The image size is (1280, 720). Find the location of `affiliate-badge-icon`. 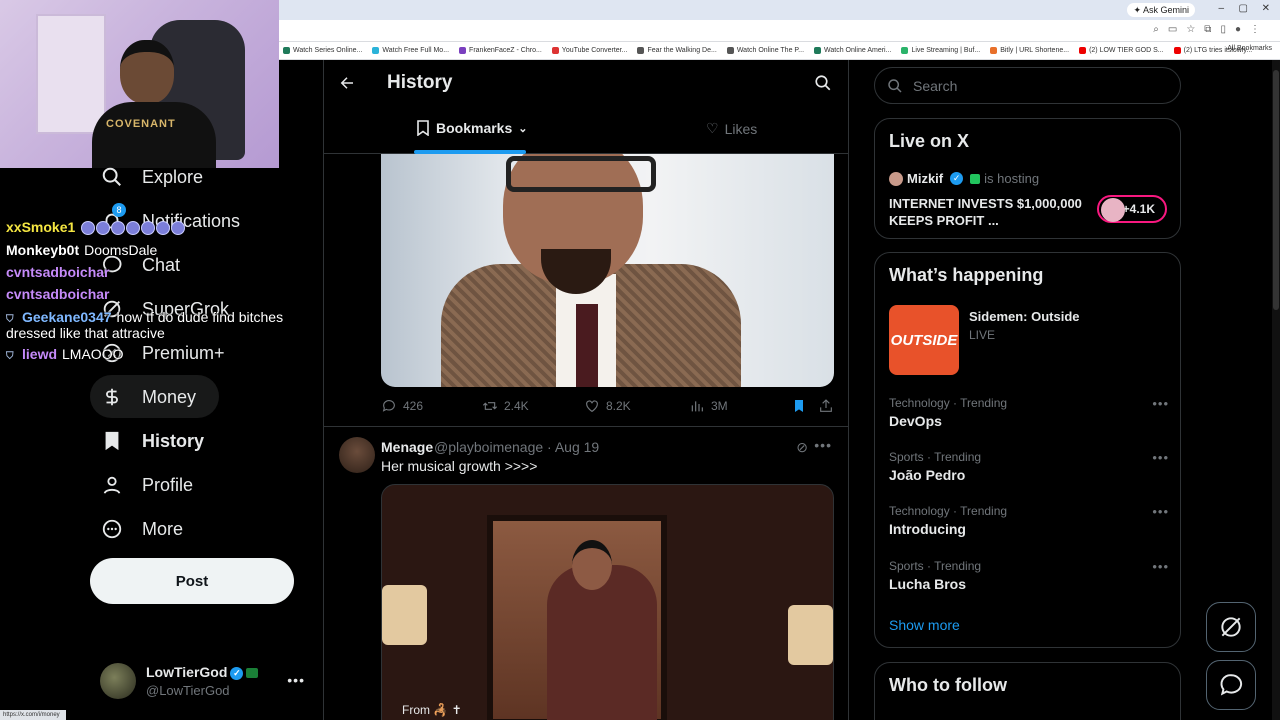

affiliate-badge-icon is located at coordinates (252, 673).